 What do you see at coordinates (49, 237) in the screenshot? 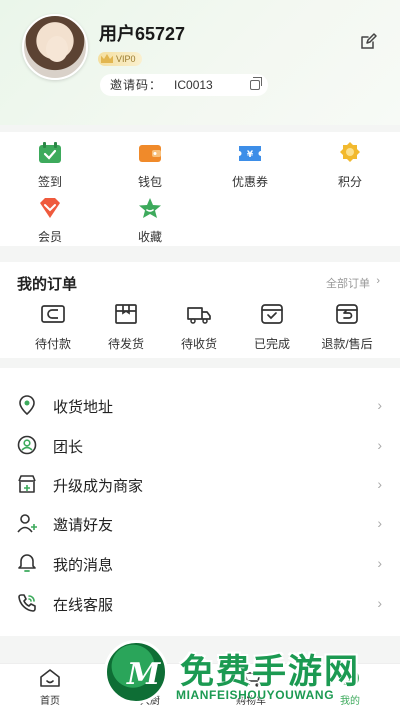
I see `quick-action-label: 会员` at bounding box center [49, 237].